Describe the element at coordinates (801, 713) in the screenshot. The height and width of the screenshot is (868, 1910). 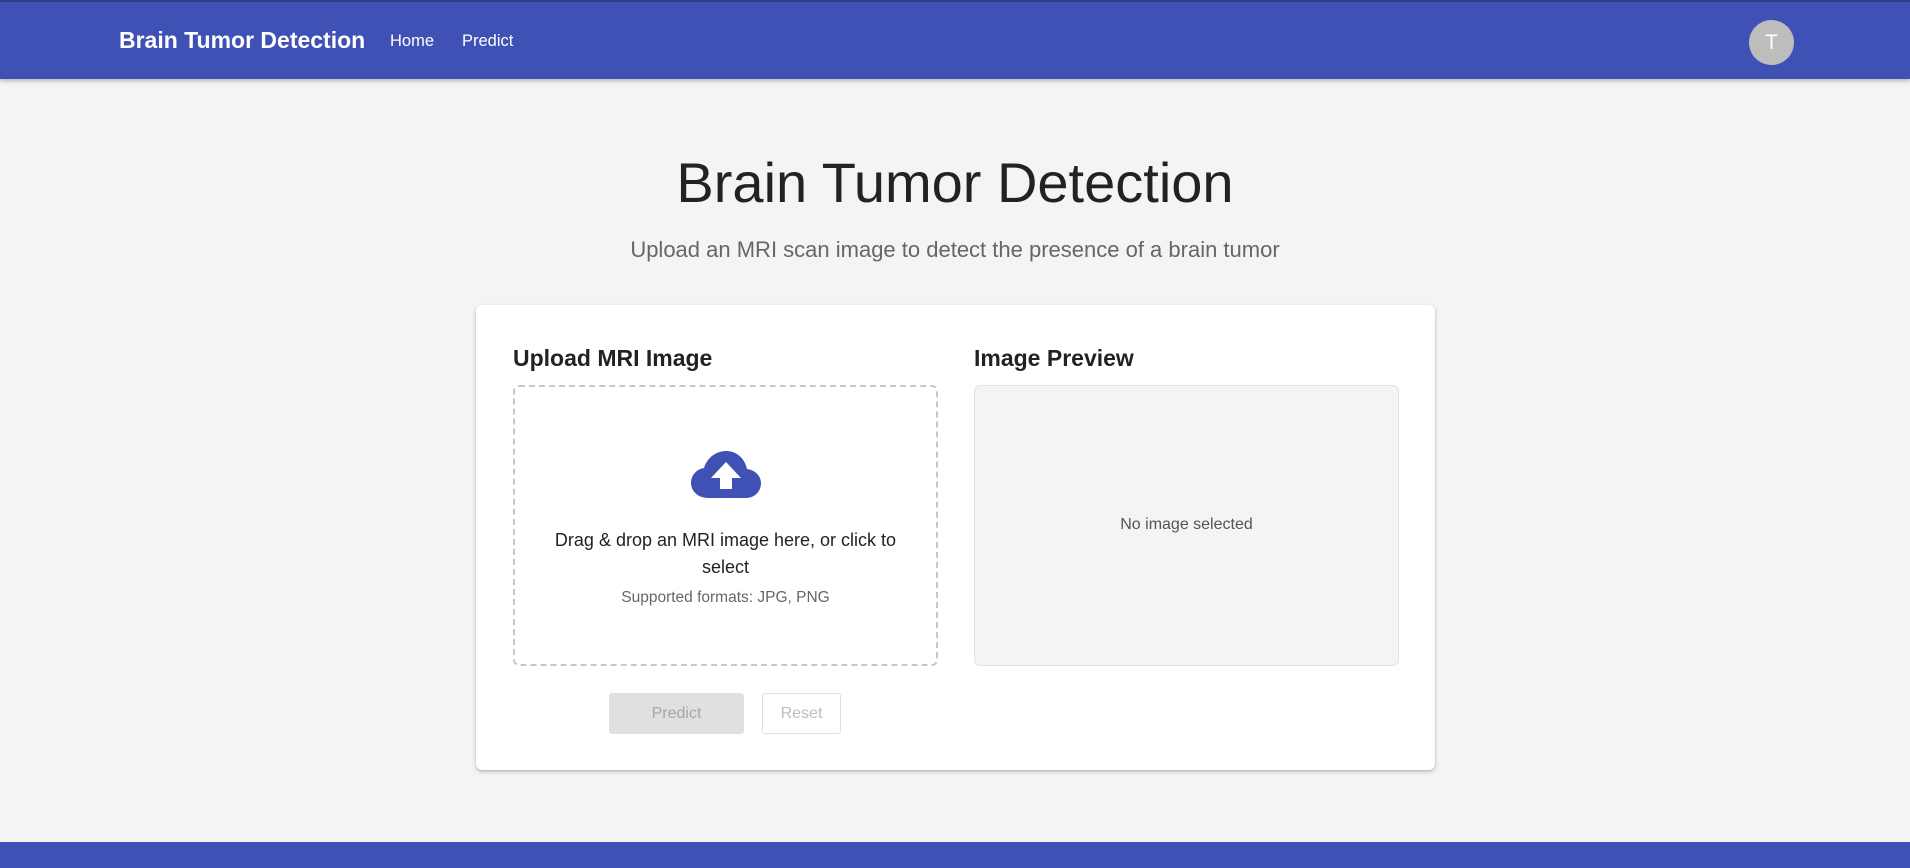
I see `reset-button: Reset` at that location.